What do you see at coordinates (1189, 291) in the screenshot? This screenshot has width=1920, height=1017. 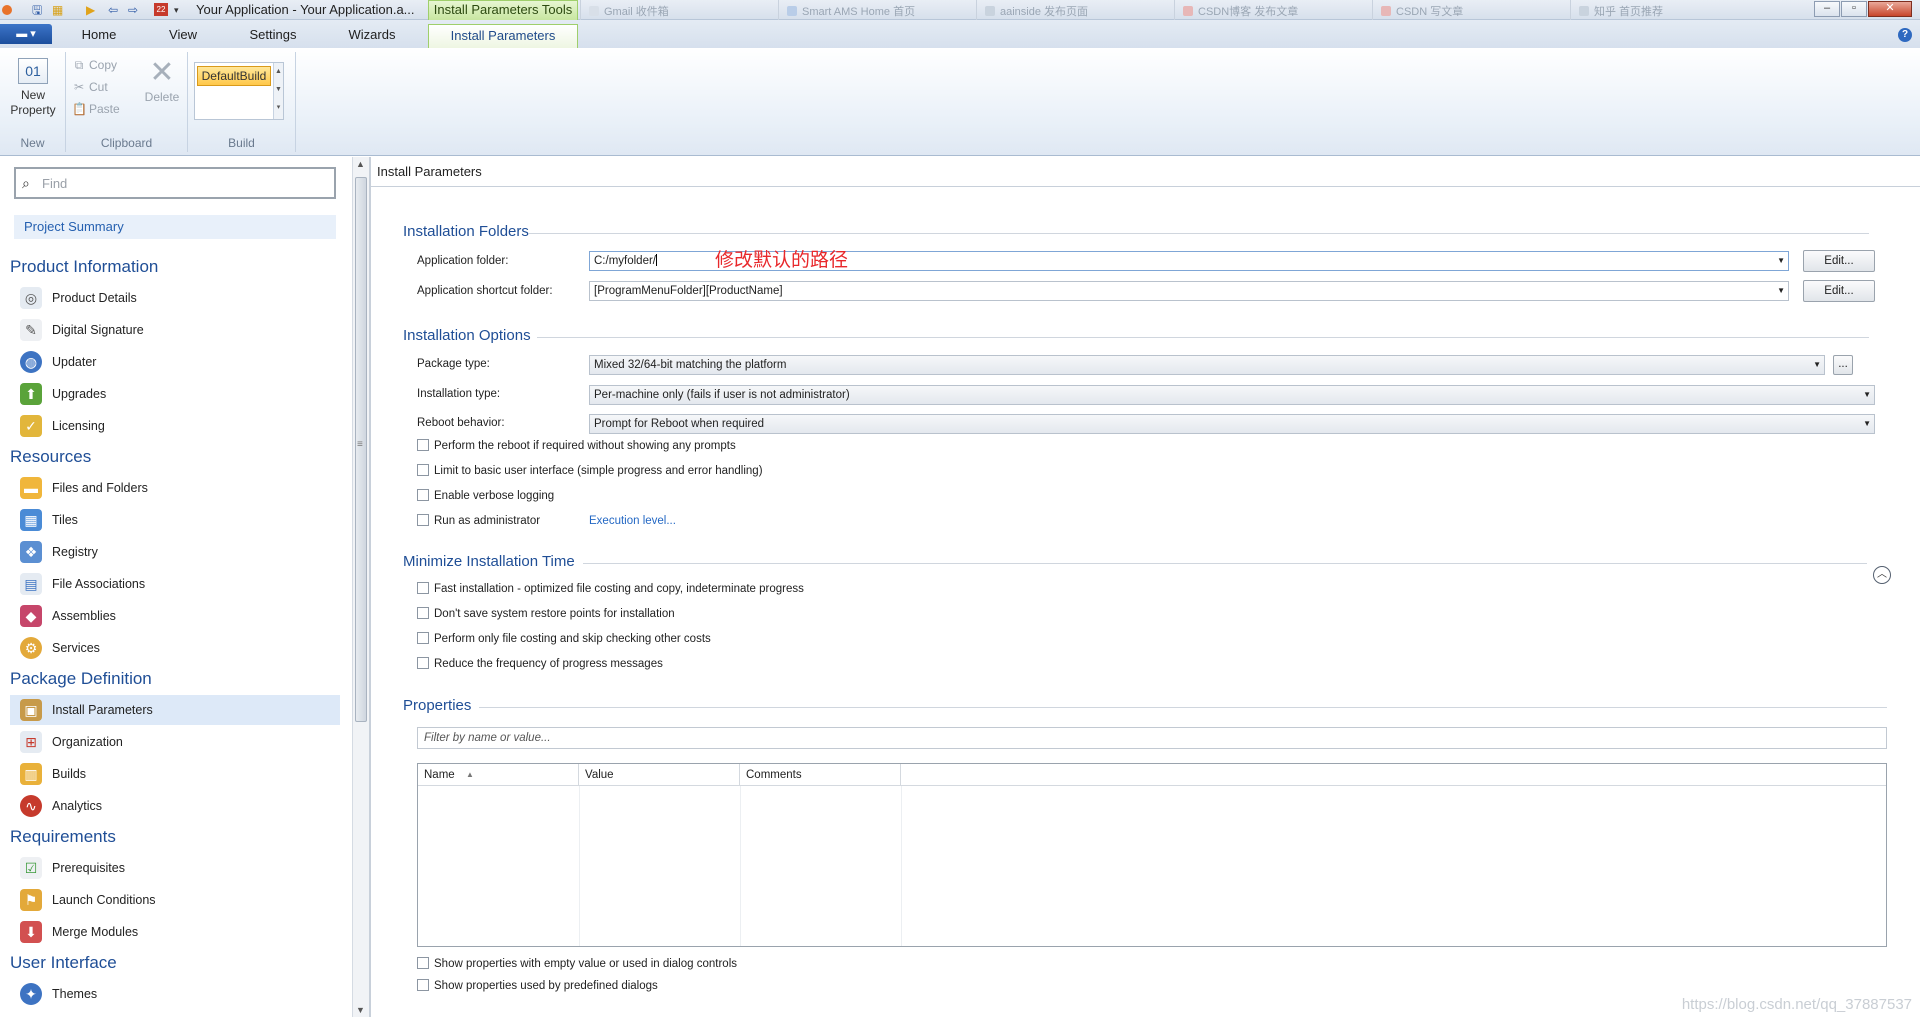 I see `shortcut-folder-input: [ProgramMenuFolder][ProductName] ▼` at bounding box center [1189, 291].